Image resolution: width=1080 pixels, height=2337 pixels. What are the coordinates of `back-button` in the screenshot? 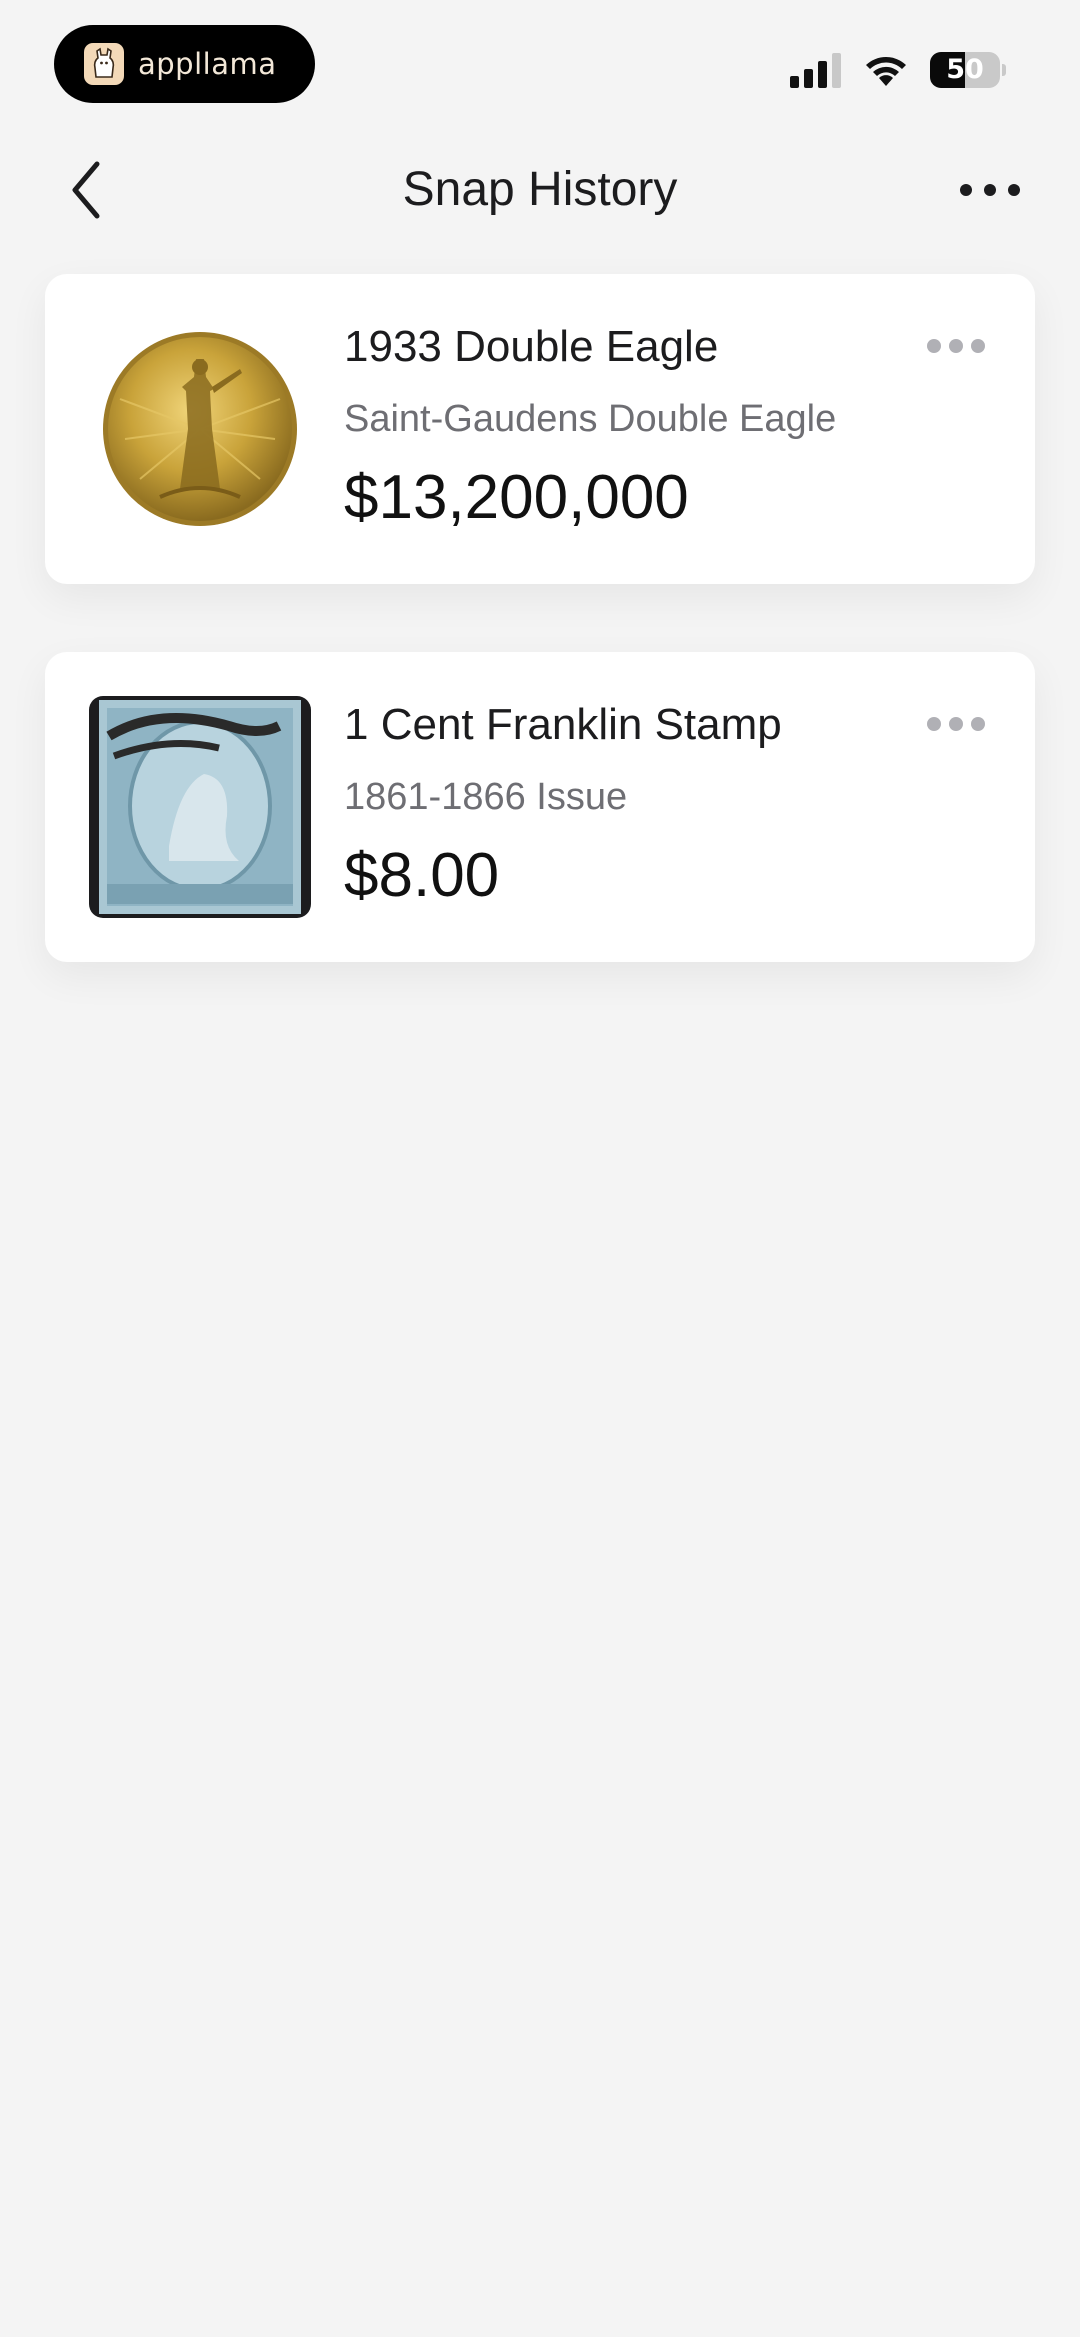 It's located at (86, 190).